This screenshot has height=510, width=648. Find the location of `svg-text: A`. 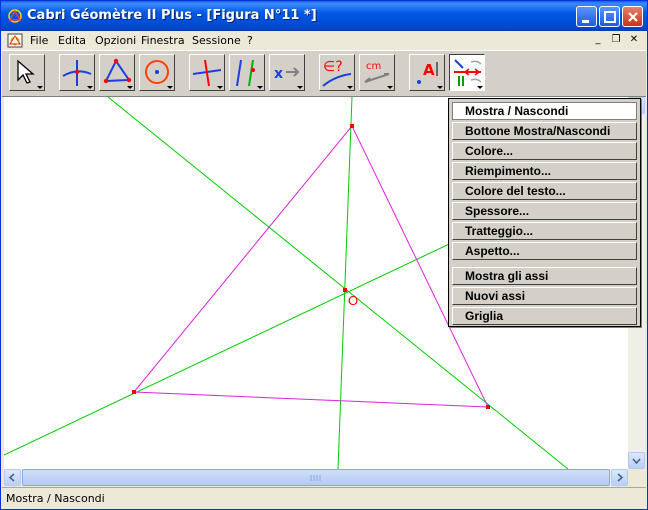

svg-text: A is located at coordinates (429, 70).